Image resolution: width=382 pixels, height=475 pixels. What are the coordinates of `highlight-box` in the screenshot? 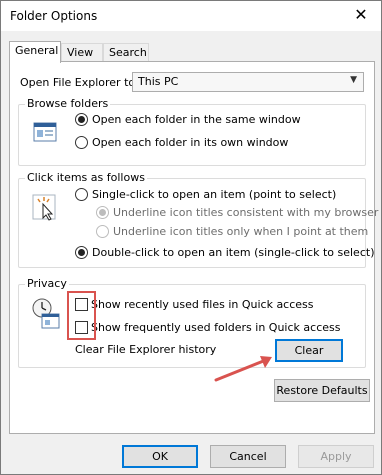 It's located at (81, 315).